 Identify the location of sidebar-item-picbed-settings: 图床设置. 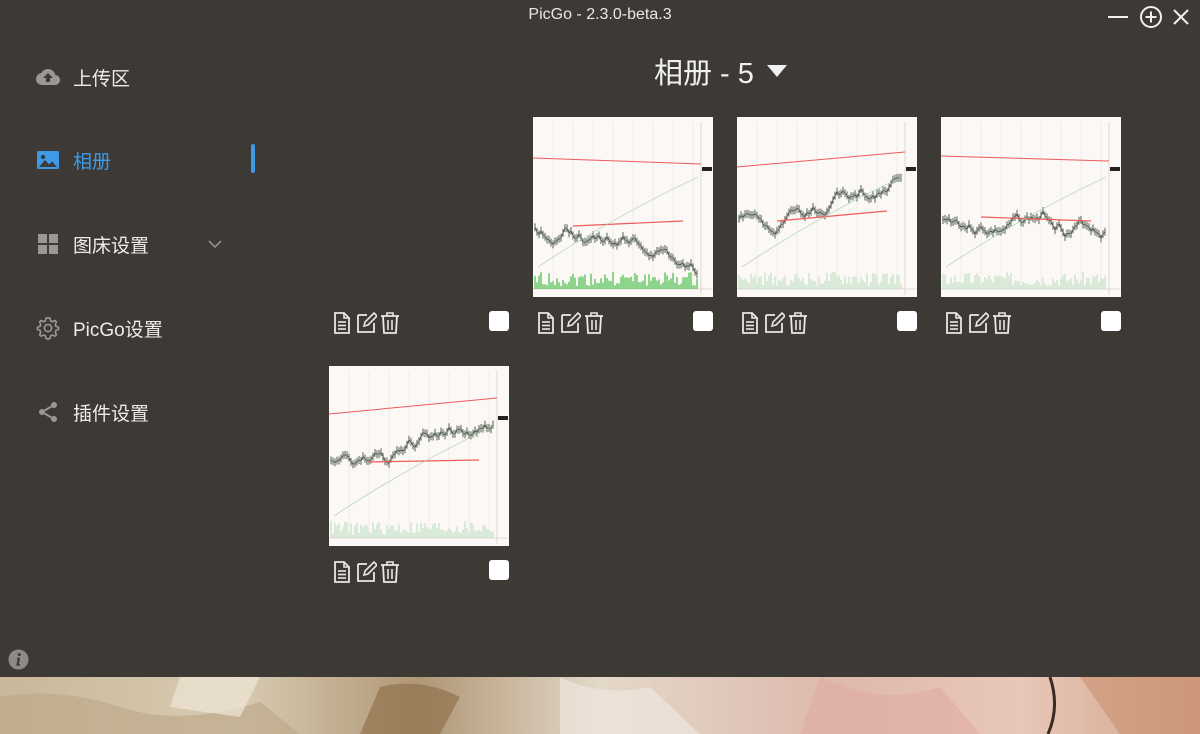
(92, 244).